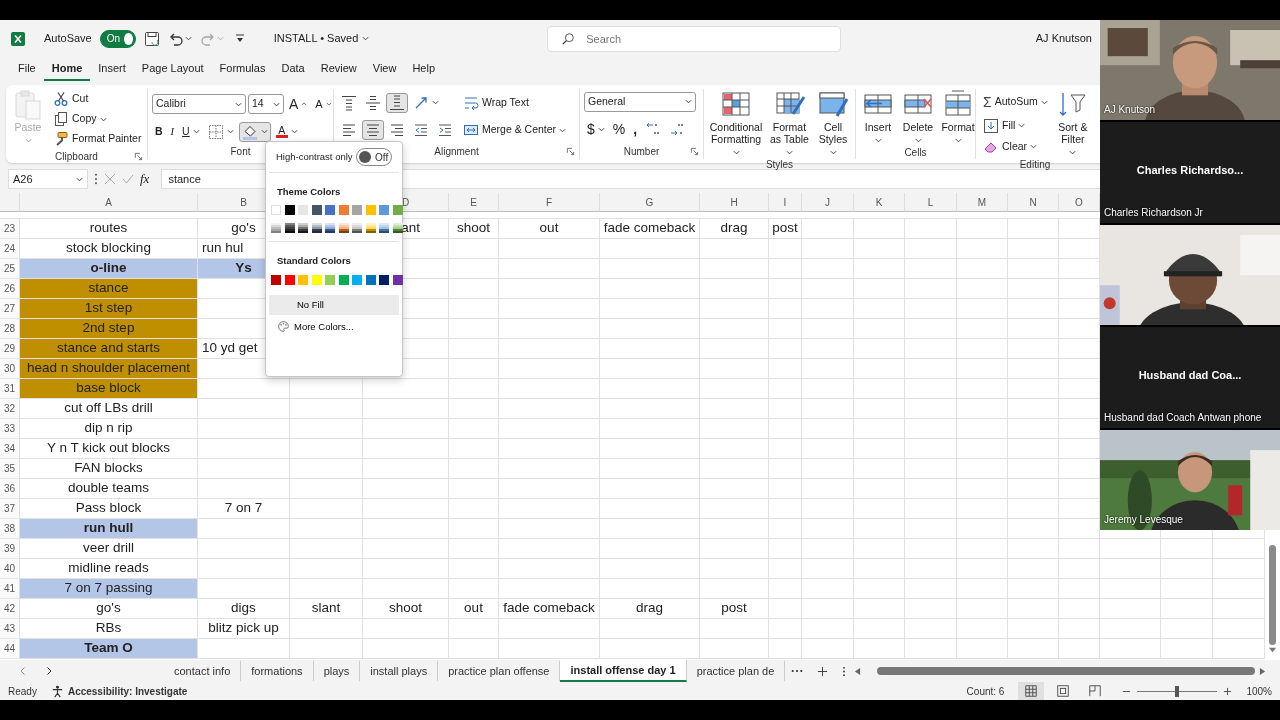 This screenshot has height=720, width=1280. What do you see at coordinates (650, 202) in the screenshot?
I see `column-header: G` at bounding box center [650, 202].